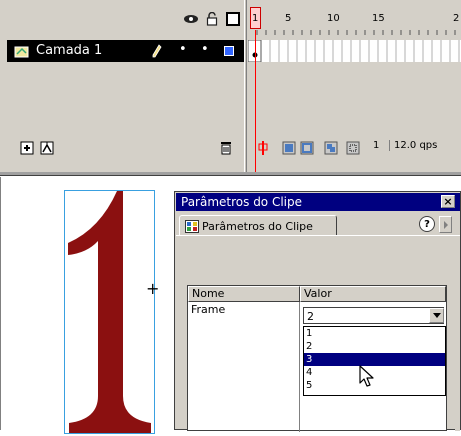  I want to click on column-header-nome: Nome, so click(244, 294).